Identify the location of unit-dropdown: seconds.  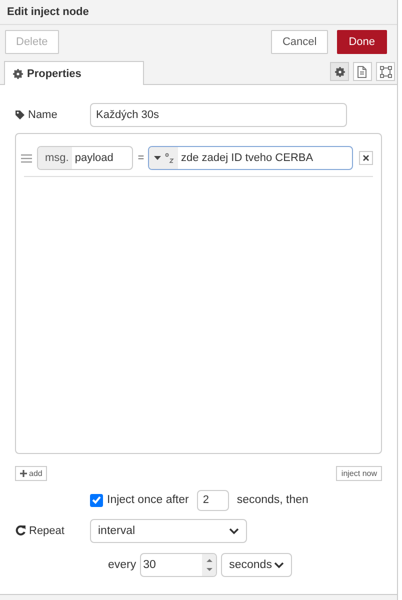
(256, 565).